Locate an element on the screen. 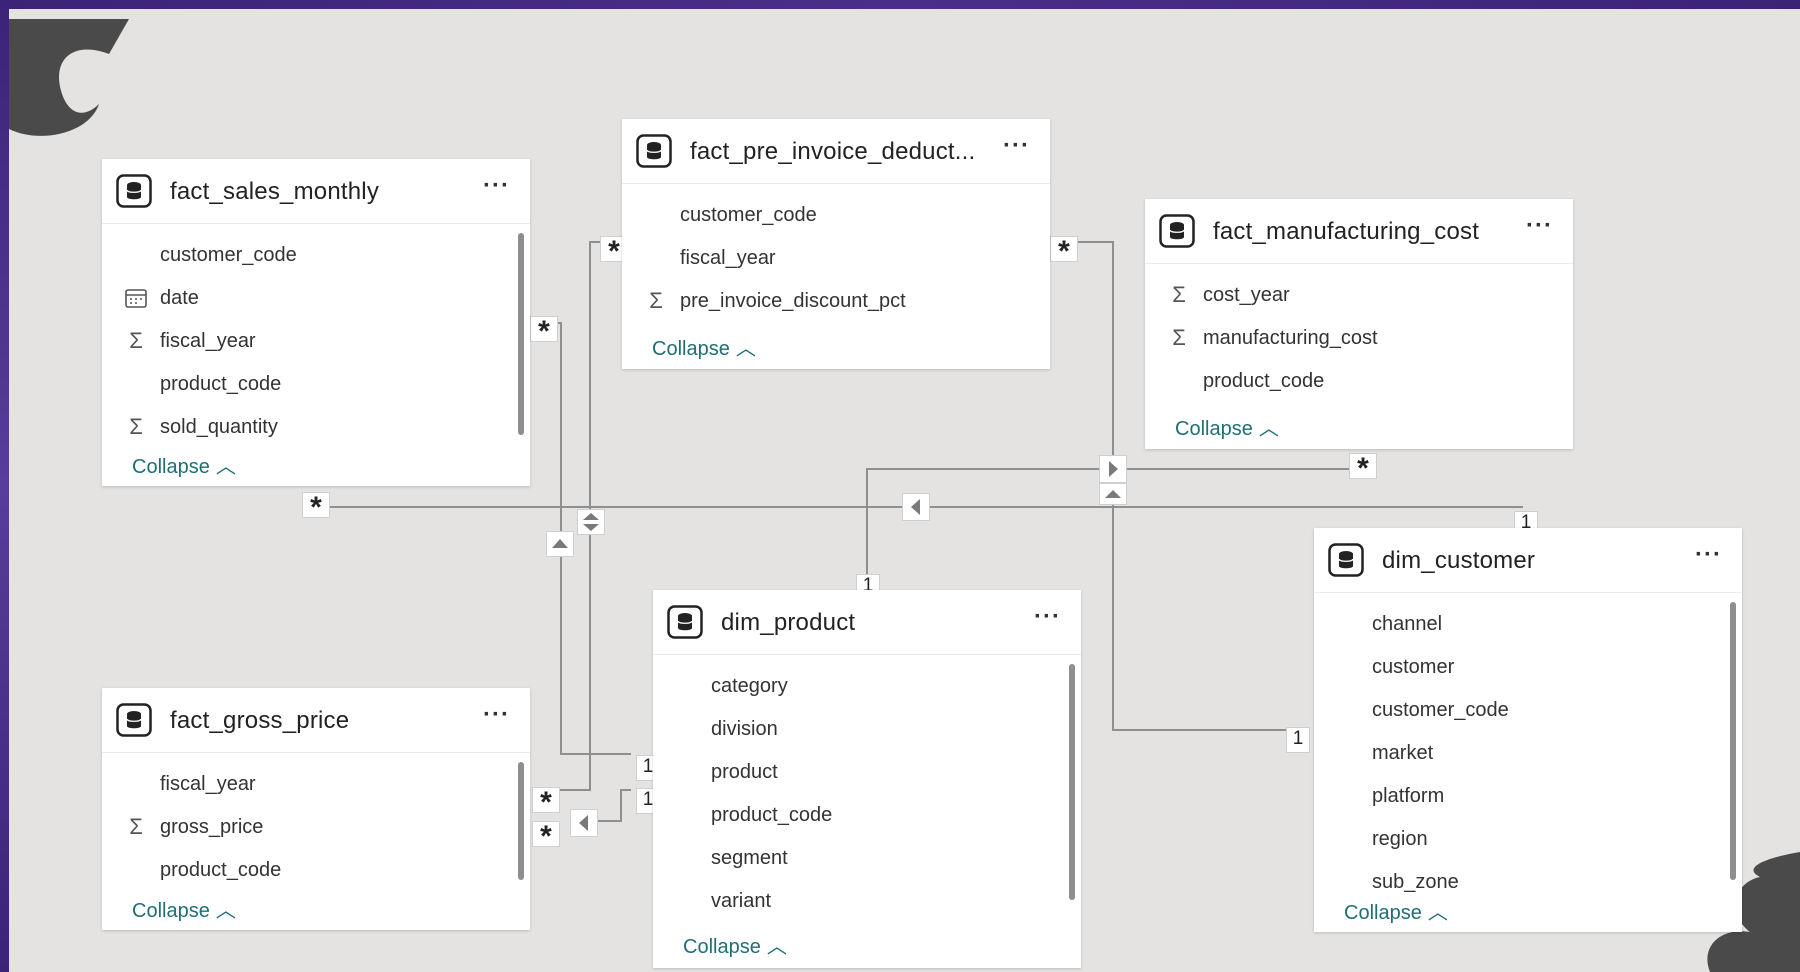 The width and height of the screenshot is (1800, 972). field-row: category is located at coordinates (867, 686).